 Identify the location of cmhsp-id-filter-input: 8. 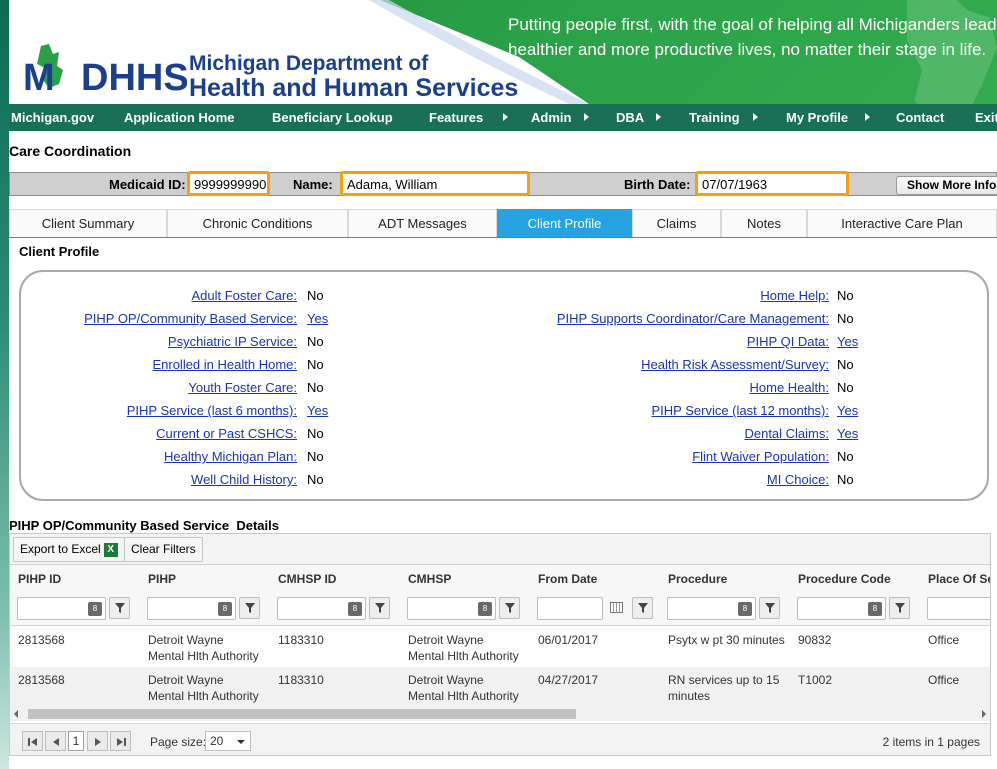
(321, 608).